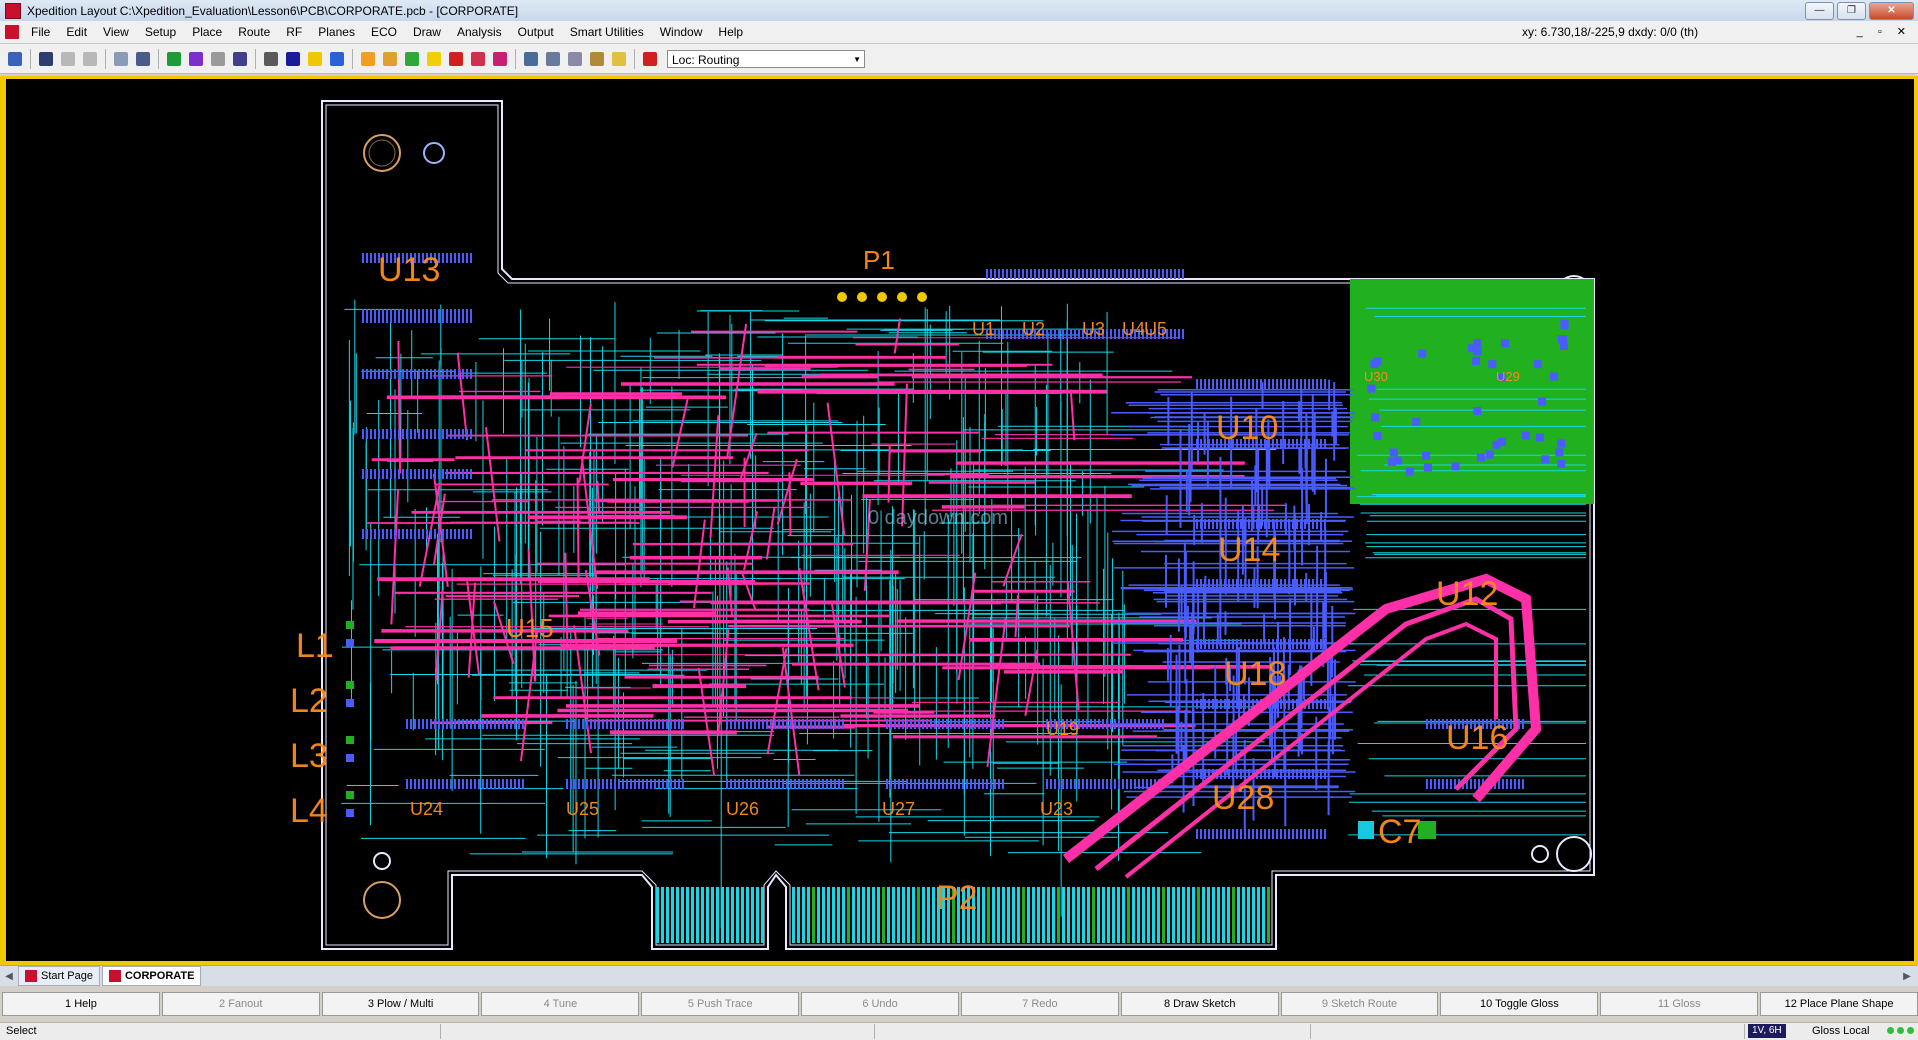  I want to click on move-icon, so click(143, 59).